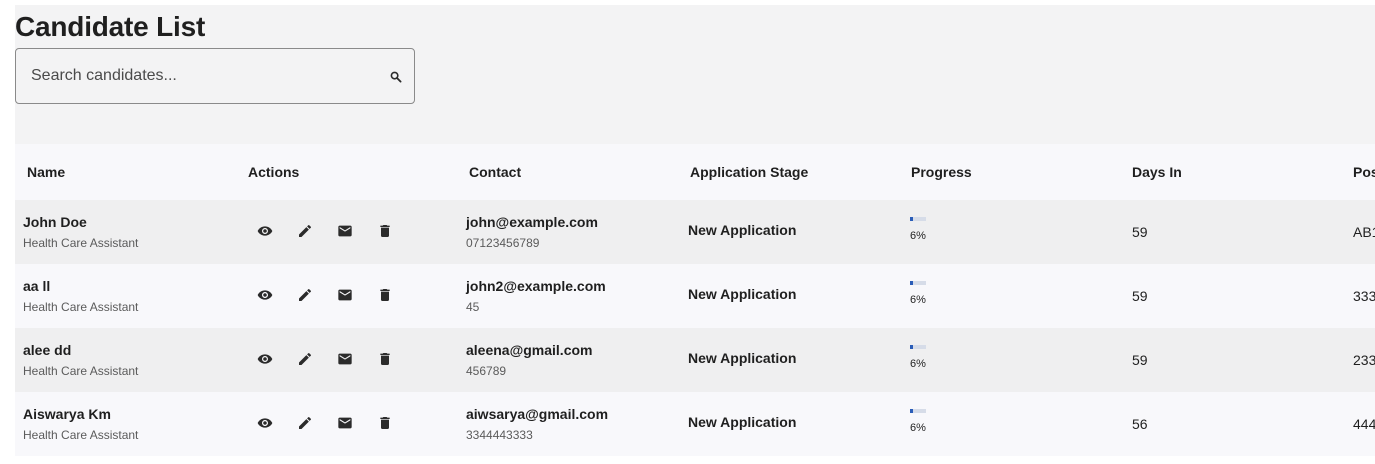 This screenshot has width=1375, height=464. Describe the element at coordinates (503, 243) in the screenshot. I see `contact-phone: 07123456789` at that location.